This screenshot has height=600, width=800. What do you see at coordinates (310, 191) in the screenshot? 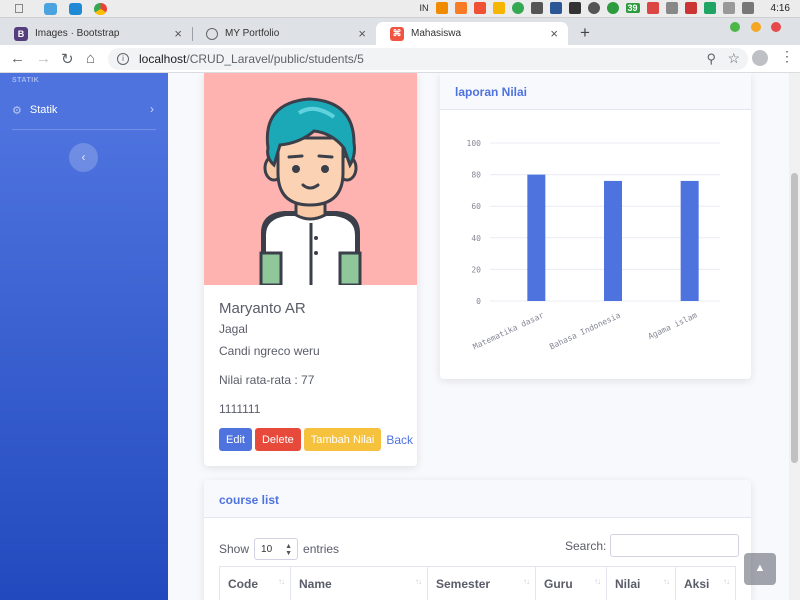
I see `avatar-svg` at bounding box center [310, 191].